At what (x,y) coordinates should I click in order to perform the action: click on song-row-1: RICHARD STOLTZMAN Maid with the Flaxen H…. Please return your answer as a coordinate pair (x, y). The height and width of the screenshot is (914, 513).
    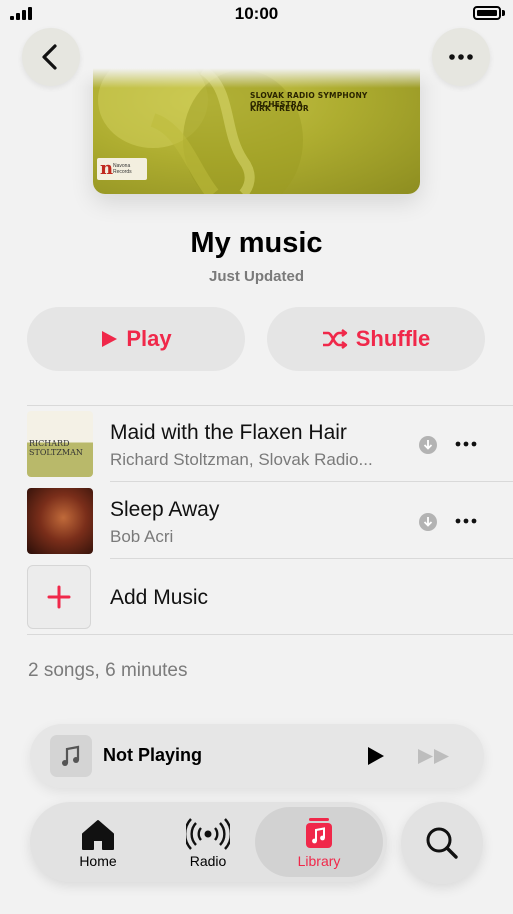
    Looking at the image, I should click on (256, 443).